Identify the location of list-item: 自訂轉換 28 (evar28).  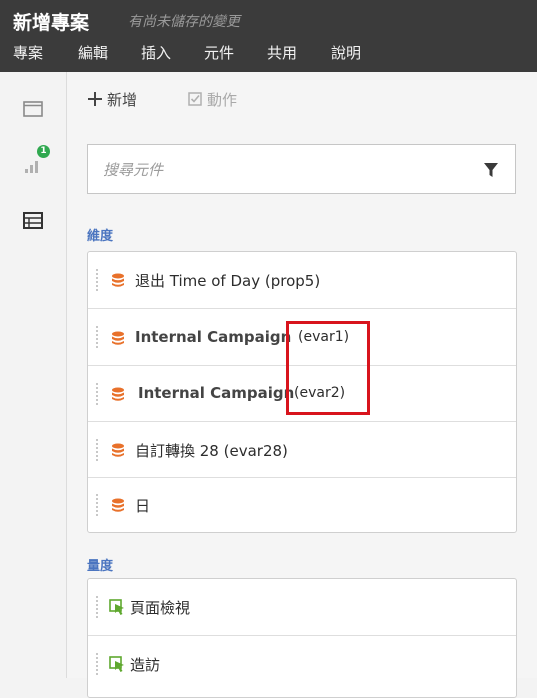
(302, 450).